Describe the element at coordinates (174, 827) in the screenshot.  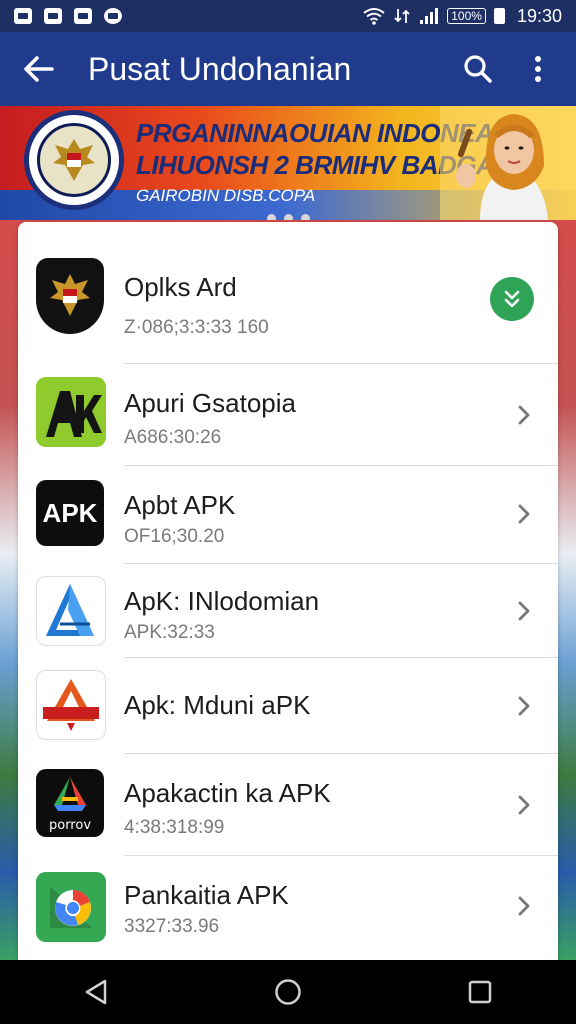
I see `app-details: 4:38:318:99` at that location.